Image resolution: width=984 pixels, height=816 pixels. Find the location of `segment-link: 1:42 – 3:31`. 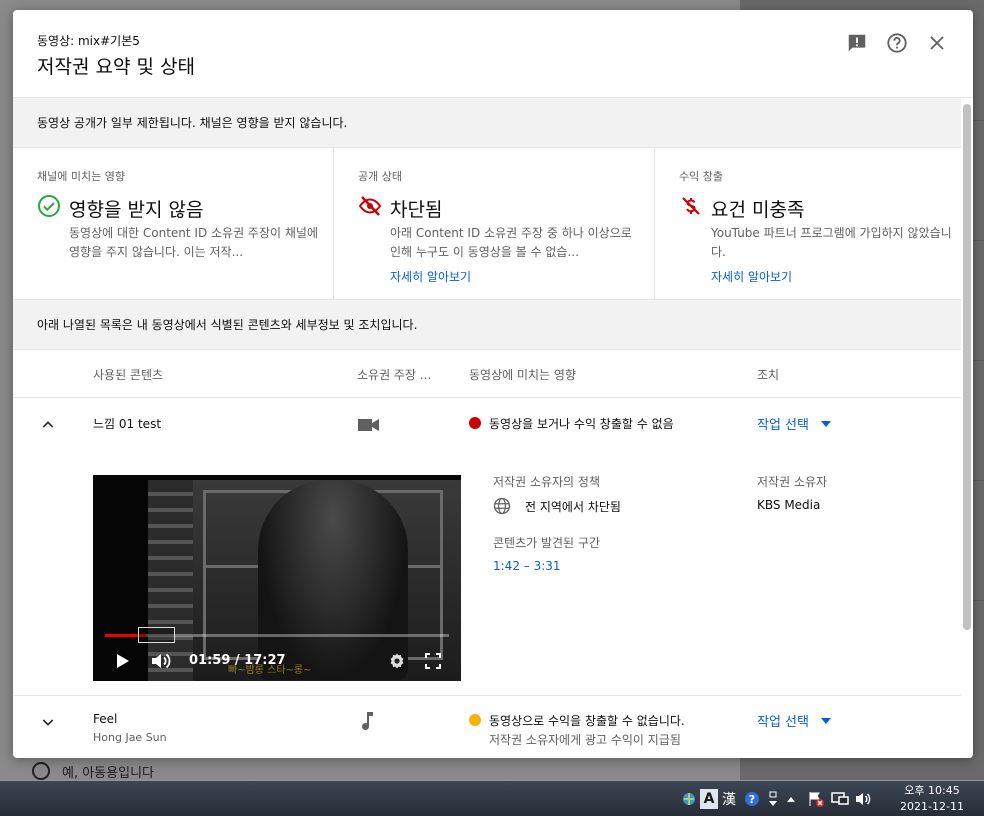

segment-link: 1:42 – 3:31 is located at coordinates (527, 566).